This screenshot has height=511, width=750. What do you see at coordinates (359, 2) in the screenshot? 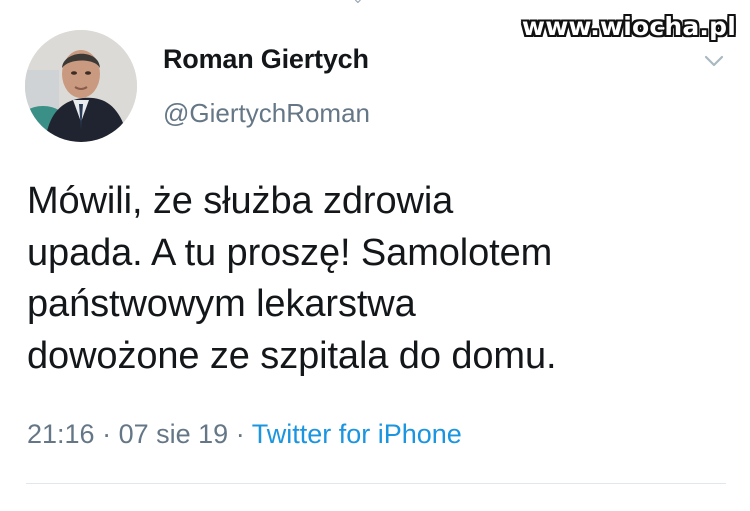
I see `previous-tweet-icon-partial: ⌄` at bounding box center [359, 2].